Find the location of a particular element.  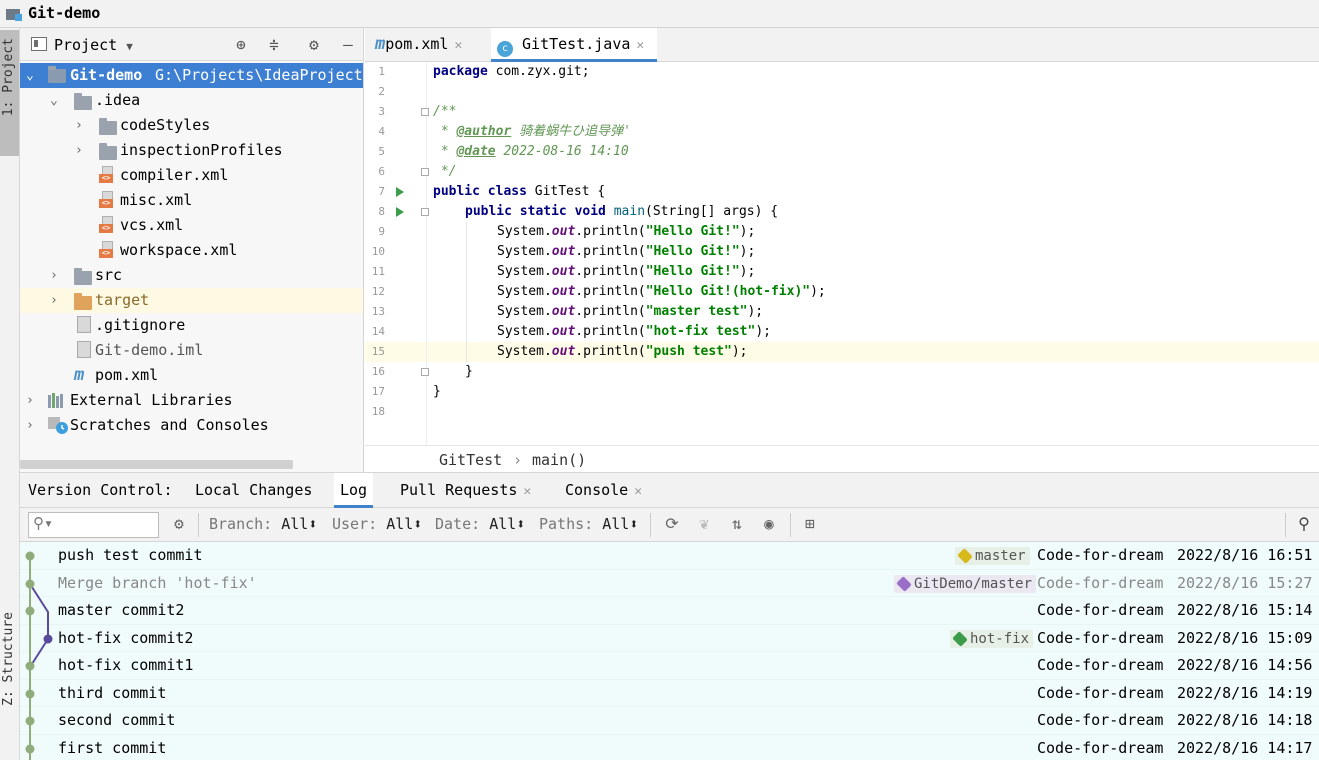

hide-icon: — is located at coordinates (348, 45).